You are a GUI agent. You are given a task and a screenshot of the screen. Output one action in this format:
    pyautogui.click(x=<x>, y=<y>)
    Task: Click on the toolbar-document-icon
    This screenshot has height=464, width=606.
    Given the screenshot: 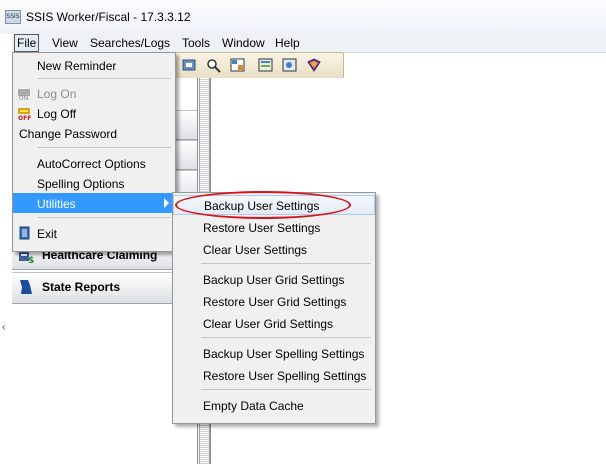 What is the action you would take?
    pyautogui.click(x=266, y=65)
    